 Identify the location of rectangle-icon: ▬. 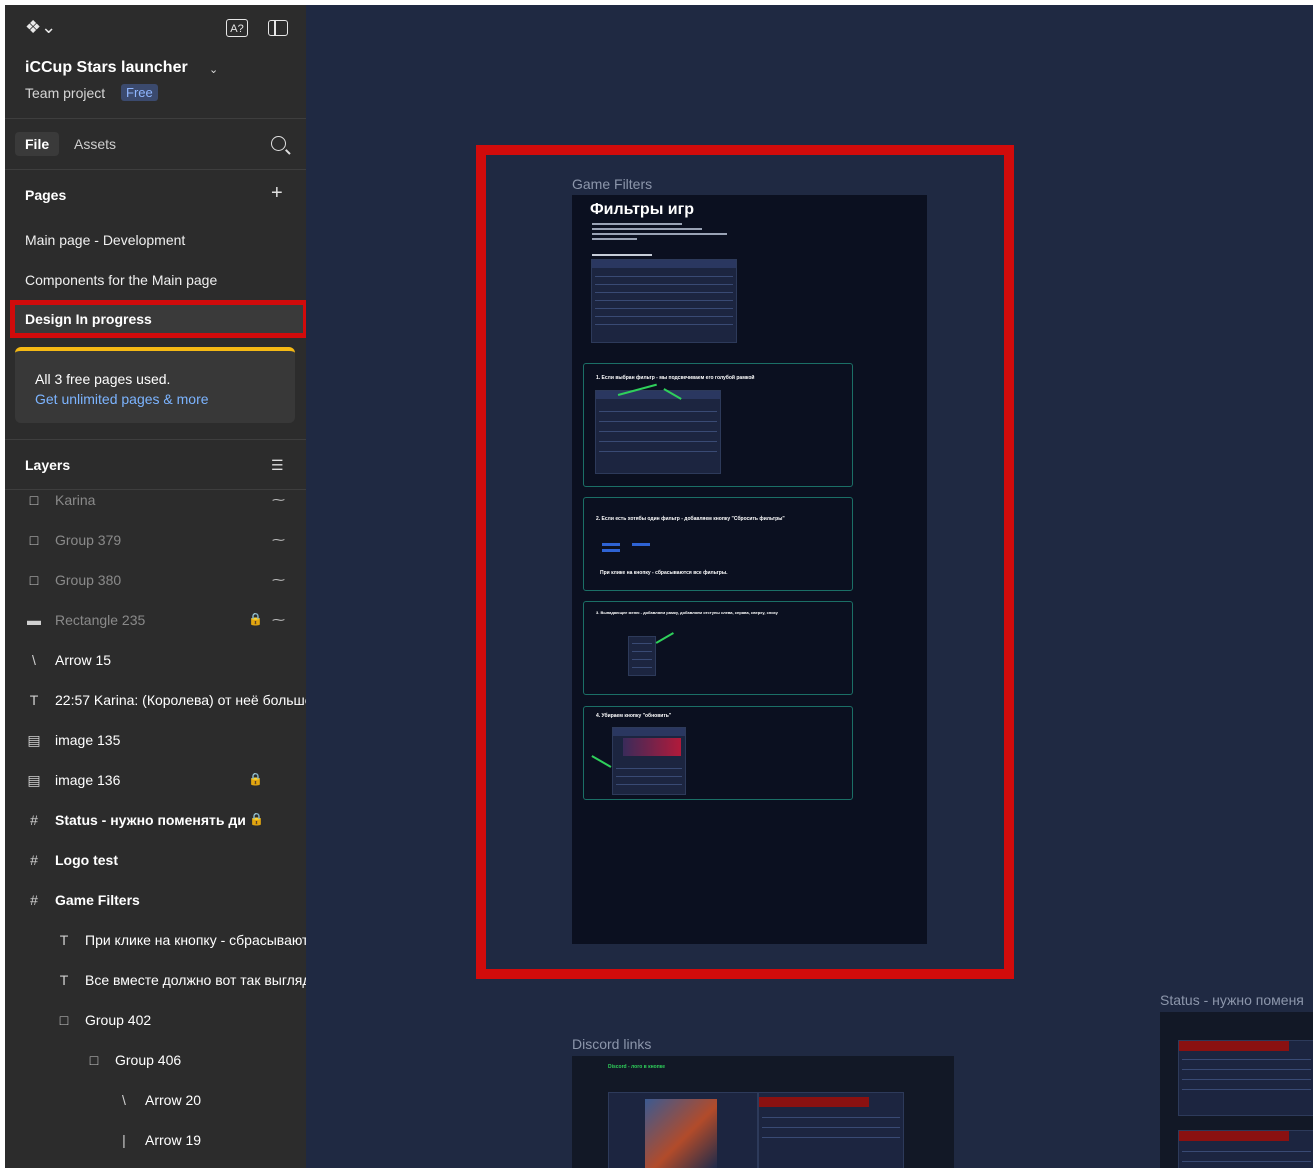
(34, 620).